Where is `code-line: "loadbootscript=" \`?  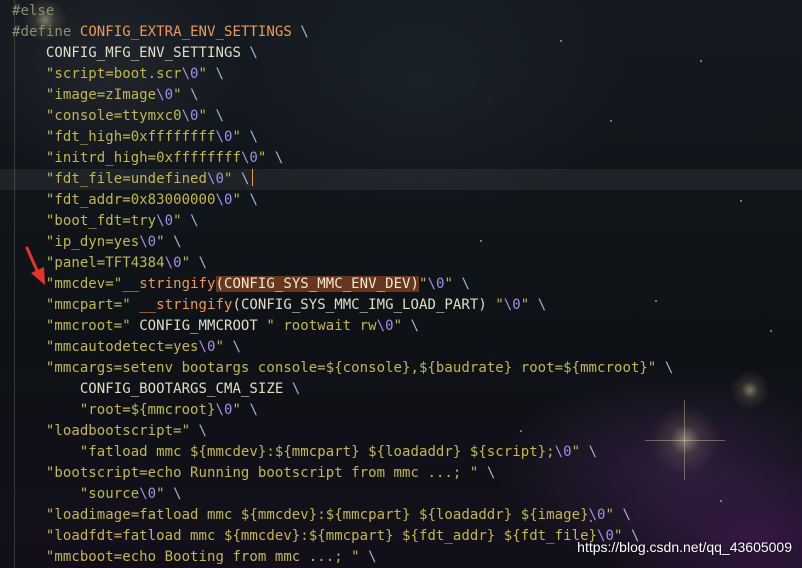
code-line: "loadbootscript=" \ is located at coordinates (109, 431).